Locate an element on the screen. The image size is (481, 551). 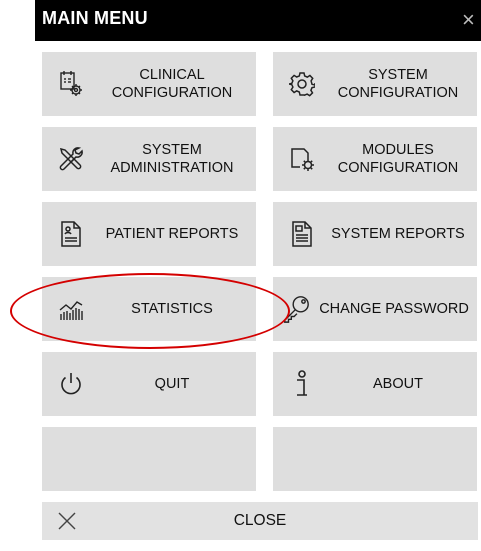
system-reports-button: SYSTEM REPORTS is located at coordinates (375, 234).